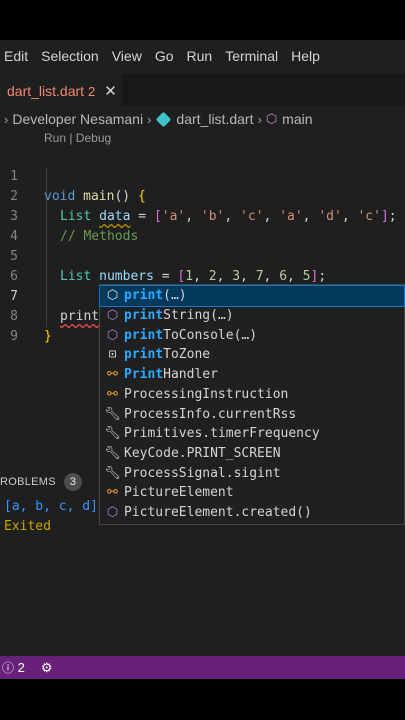 This screenshot has height=720, width=405. I want to click on code-line: 5 List numbers = [1, 2, 3, 7, 6, 5];, so click(202, 255).